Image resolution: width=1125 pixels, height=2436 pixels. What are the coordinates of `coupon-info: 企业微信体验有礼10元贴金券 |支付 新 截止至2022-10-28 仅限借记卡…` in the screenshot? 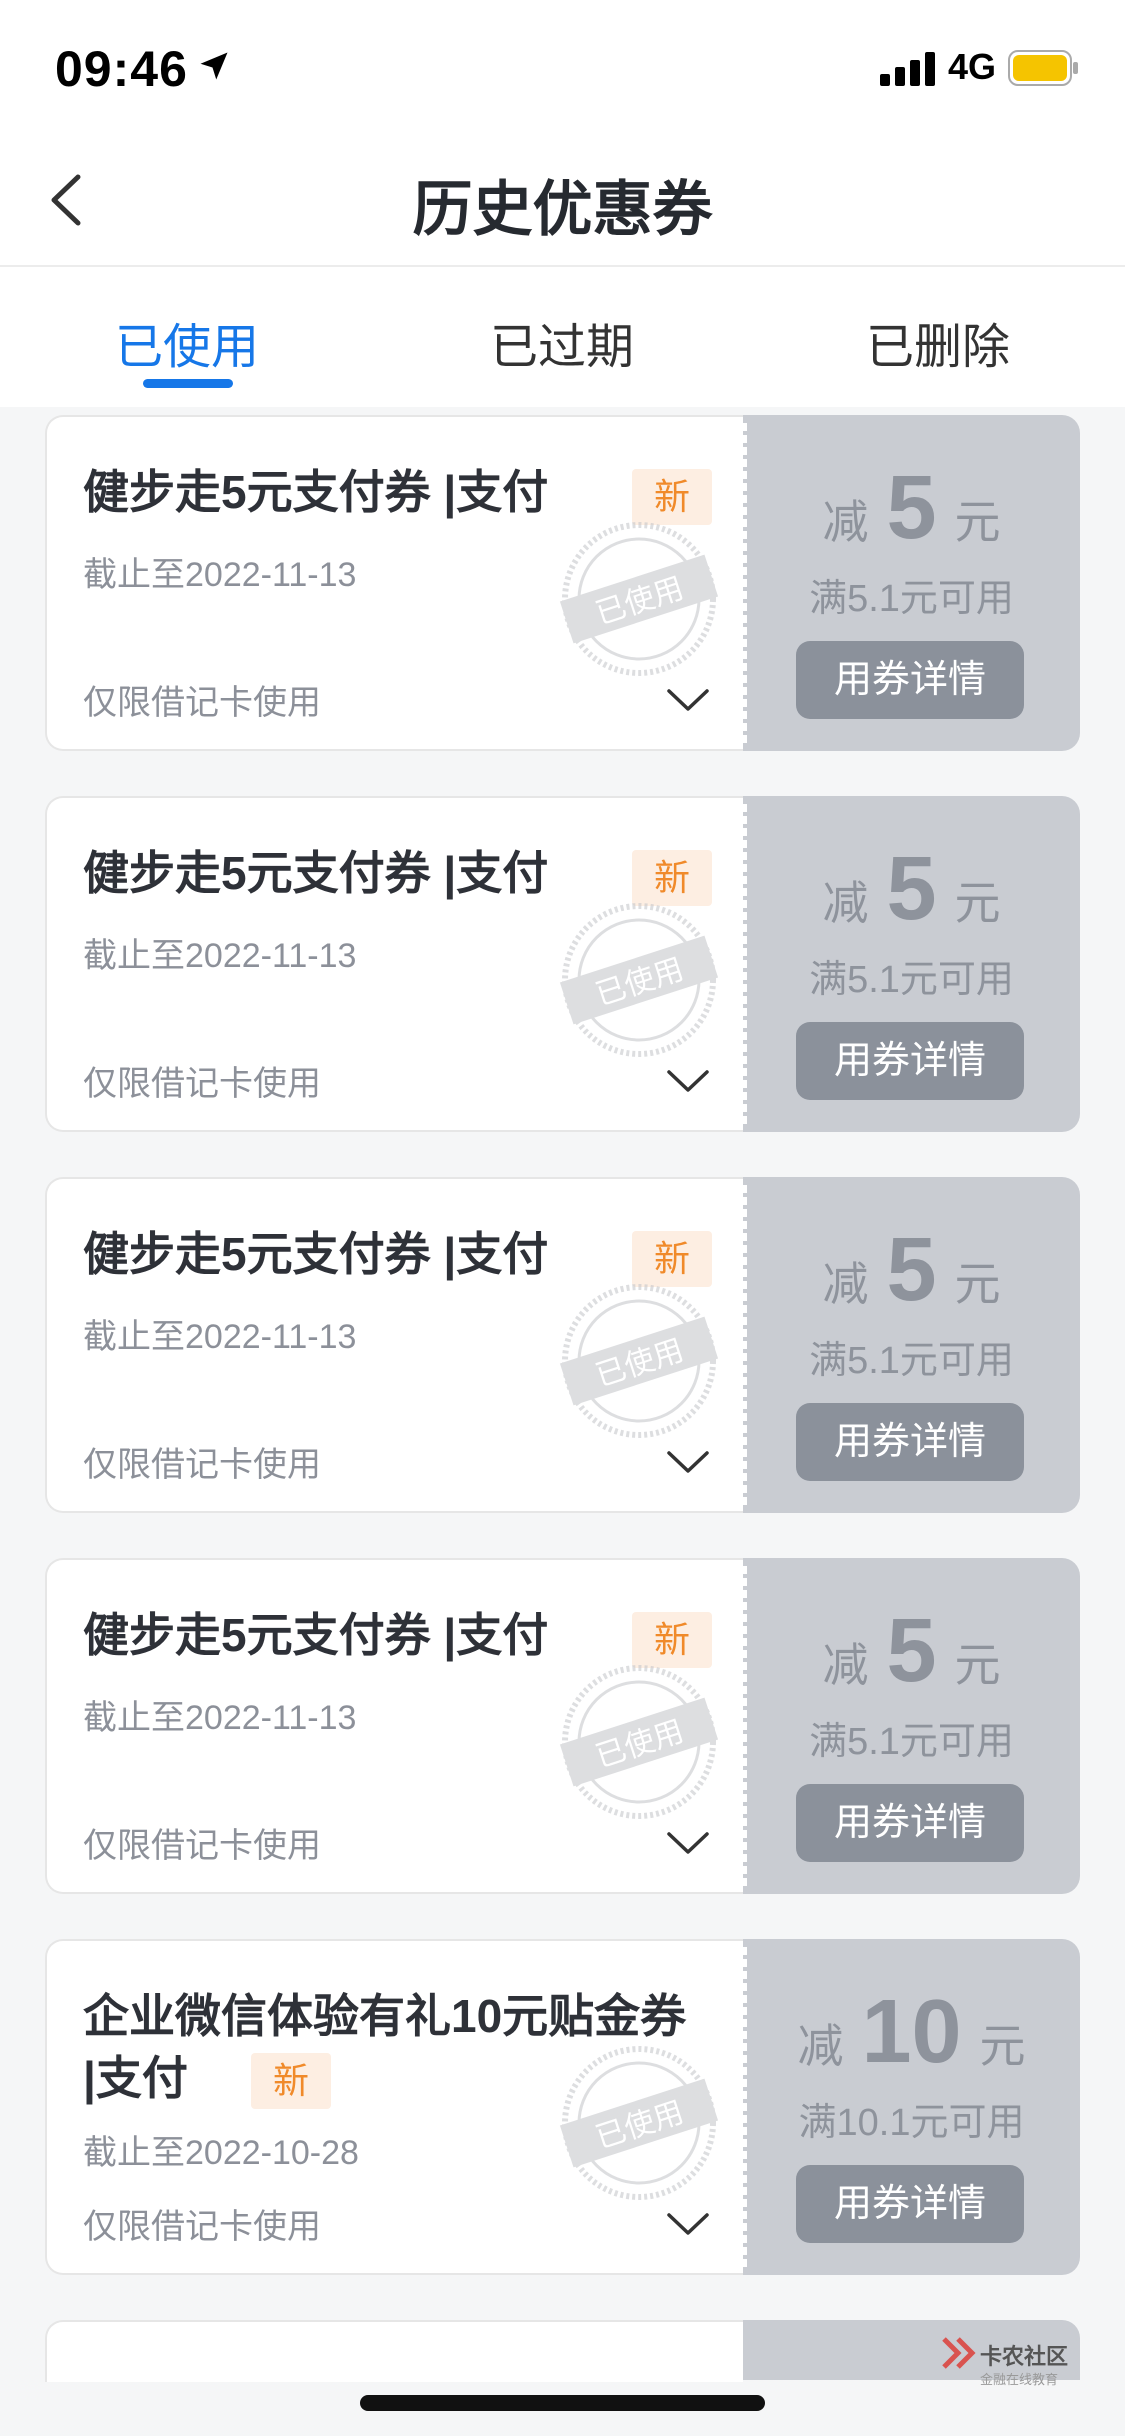 It's located at (394, 2107).